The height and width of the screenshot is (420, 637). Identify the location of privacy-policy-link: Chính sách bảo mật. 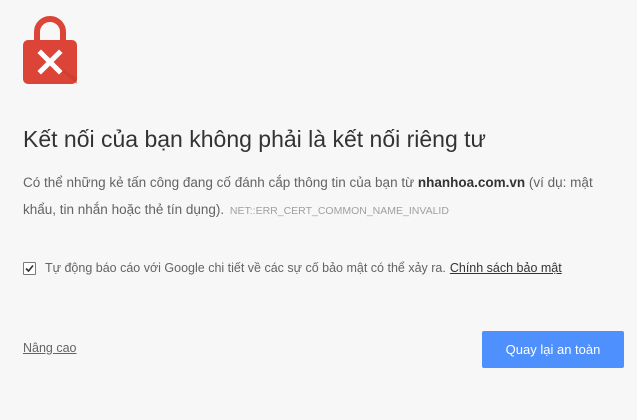
(506, 268).